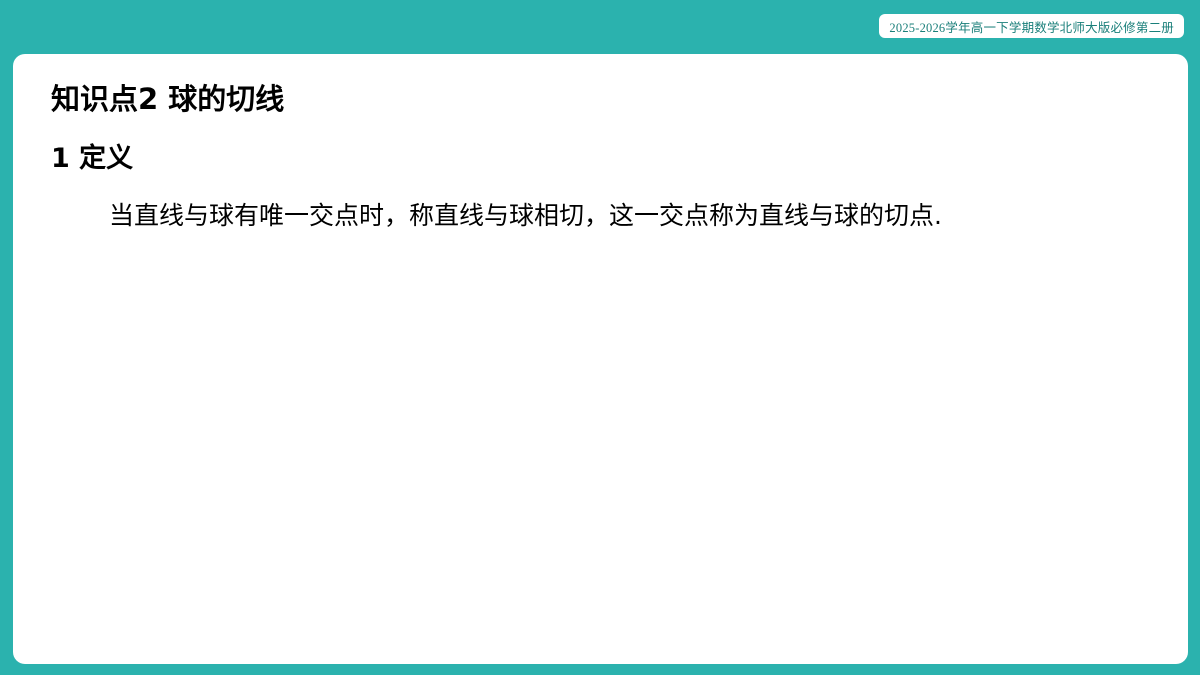 The image size is (1200, 675). What do you see at coordinates (525, 215) in the screenshot?
I see `definition-text: 当直线与球有唯一交点时，称直线与球相切，这一交点称为直线与球的切点.` at bounding box center [525, 215].